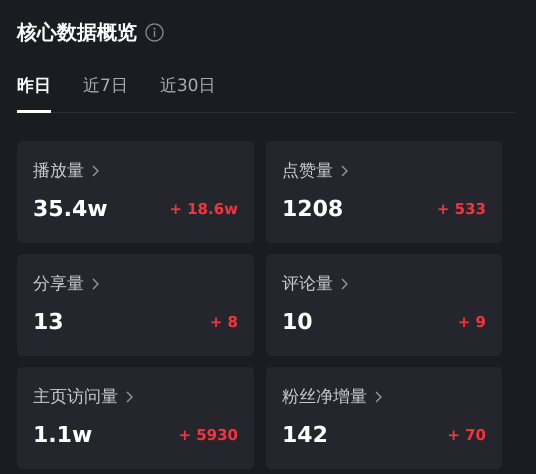 The width and height of the screenshot is (536, 474). I want to click on metric-card: 点赞量 1208 + 533, so click(384, 191).